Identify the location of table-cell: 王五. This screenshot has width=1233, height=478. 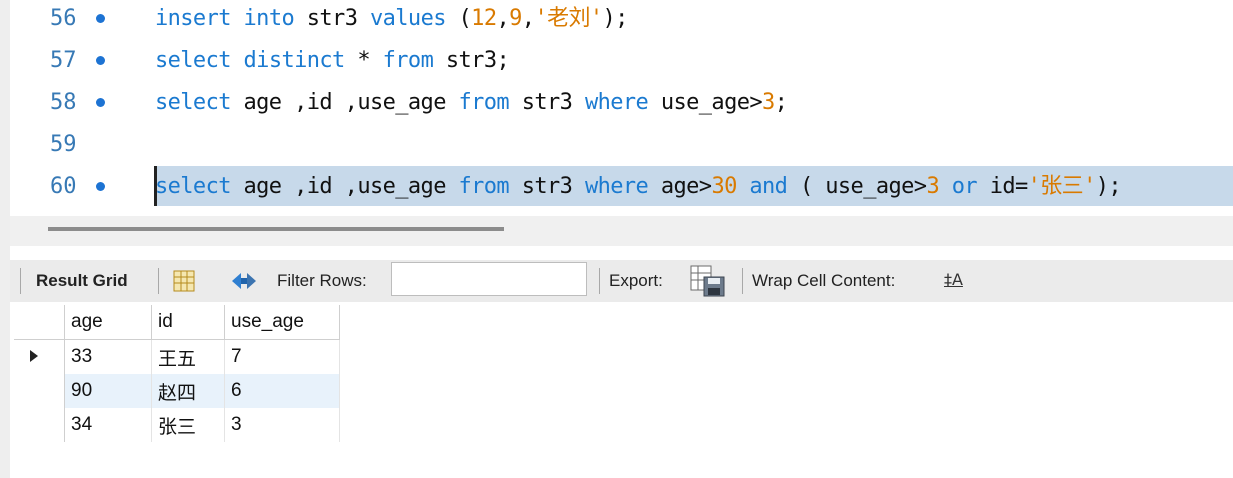
(188, 356).